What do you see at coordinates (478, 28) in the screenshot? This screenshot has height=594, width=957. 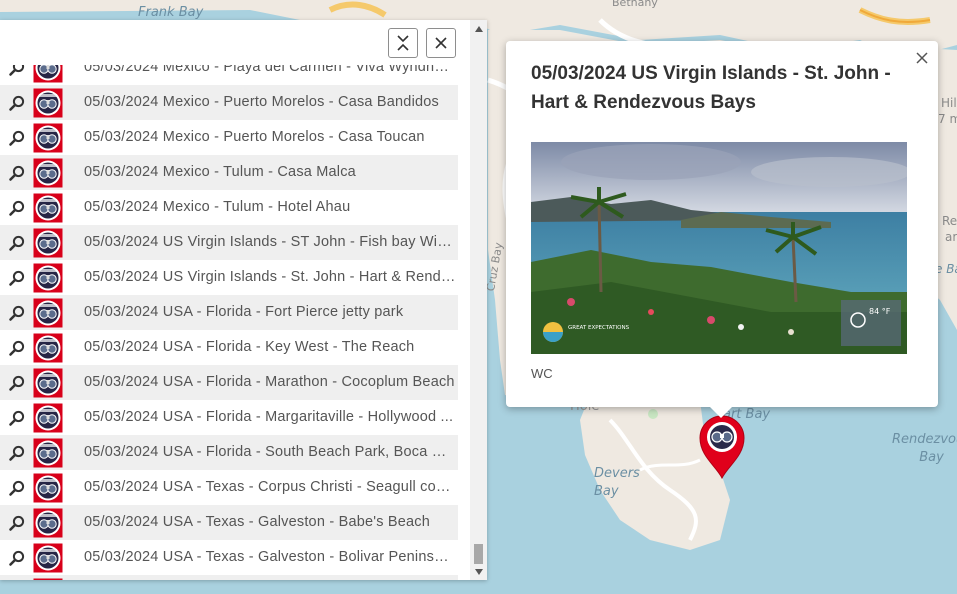 I see `scroll-up-arrow` at bounding box center [478, 28].